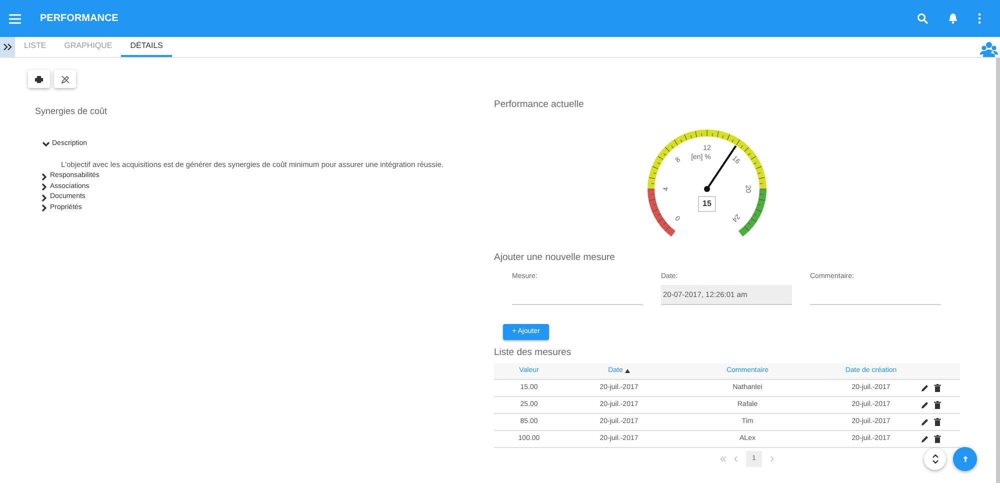 This screenshot has width=1000, height=489. What do you see at coordinates (39, 79) in the screenshot?
I see `print-button` at bounding box center [39, 79].